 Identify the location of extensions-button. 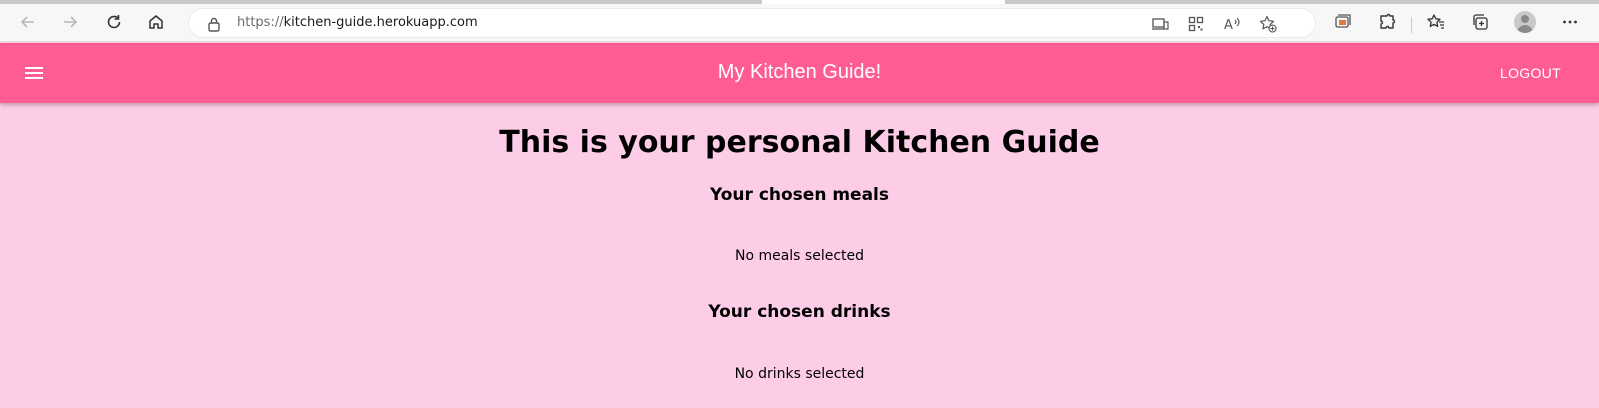
(1387, 22).